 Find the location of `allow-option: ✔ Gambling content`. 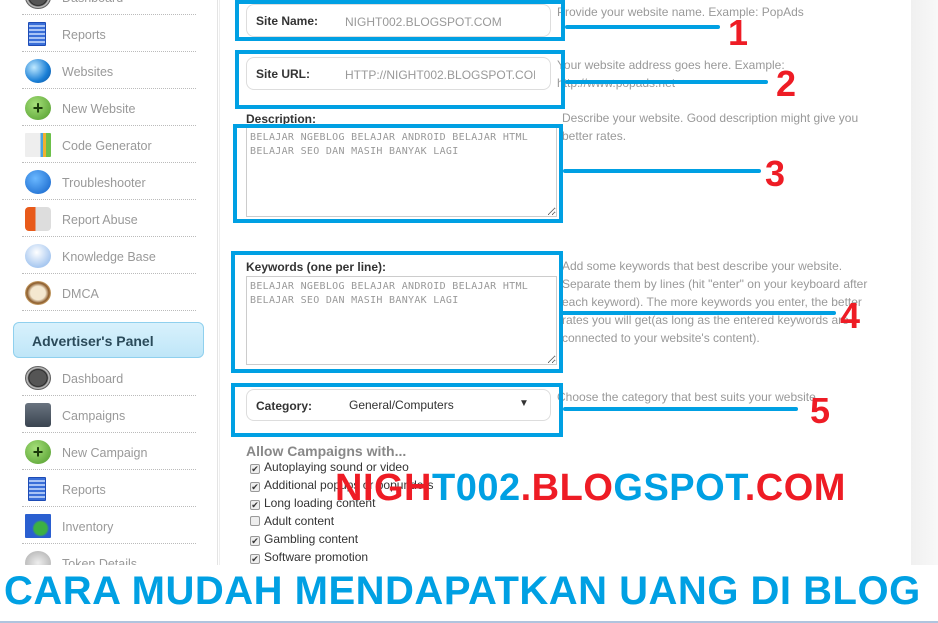

allow-option: ✔ Gambling content is located at coordinates (304, 539).